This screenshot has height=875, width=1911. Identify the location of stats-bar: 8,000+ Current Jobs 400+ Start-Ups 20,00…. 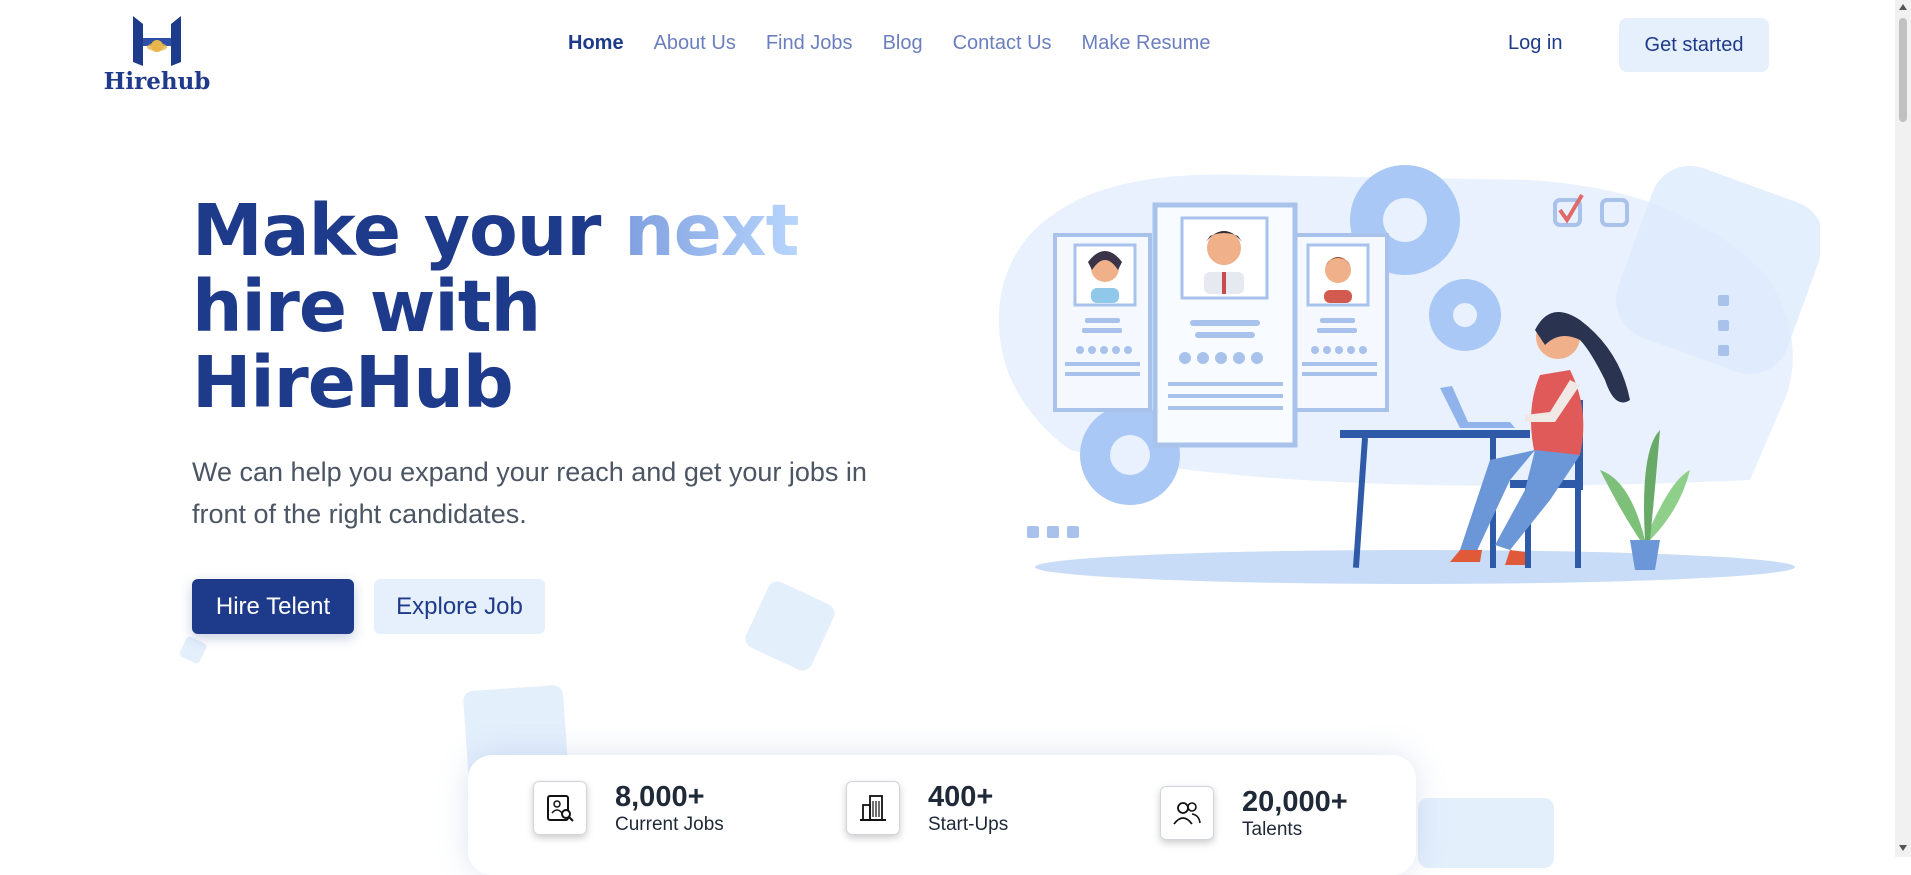
(942, 815).